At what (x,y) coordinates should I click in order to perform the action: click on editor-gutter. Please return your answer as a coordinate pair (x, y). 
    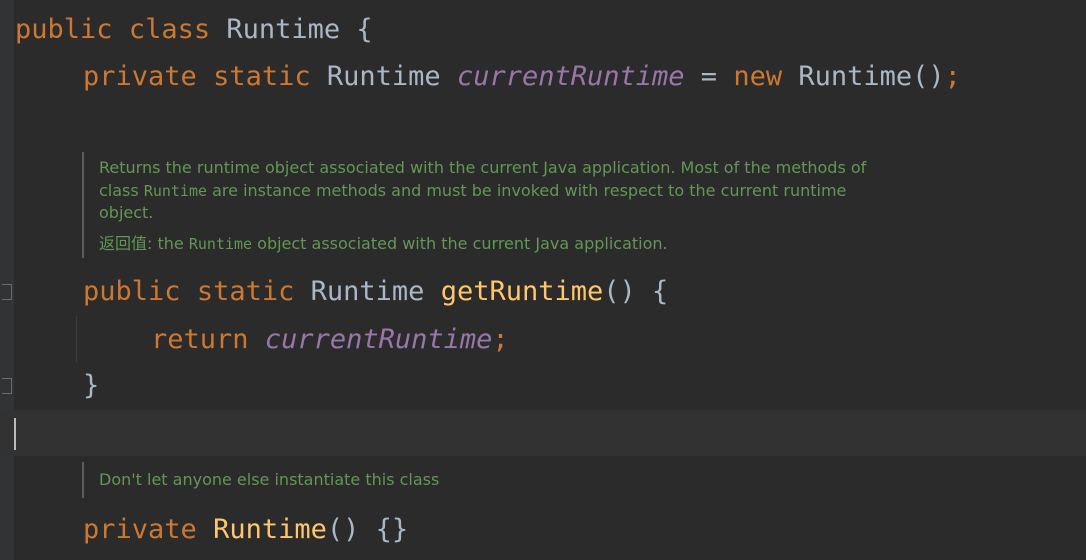
    Looking at the image, I should click on (7, 280).